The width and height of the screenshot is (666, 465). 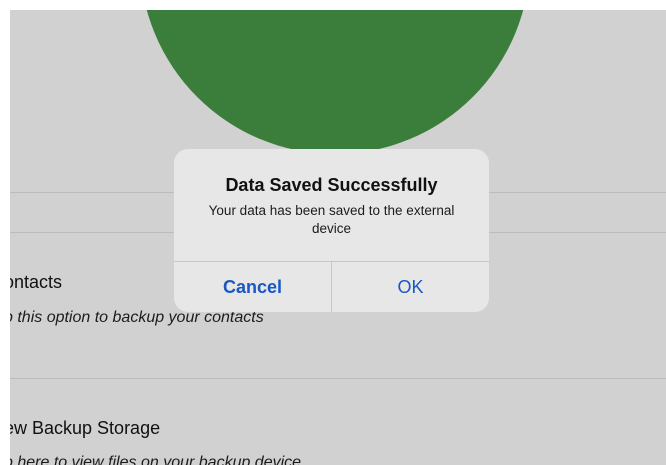 I want to click on list-item-contacts-title: ontacts, so click(x=36, y=282).